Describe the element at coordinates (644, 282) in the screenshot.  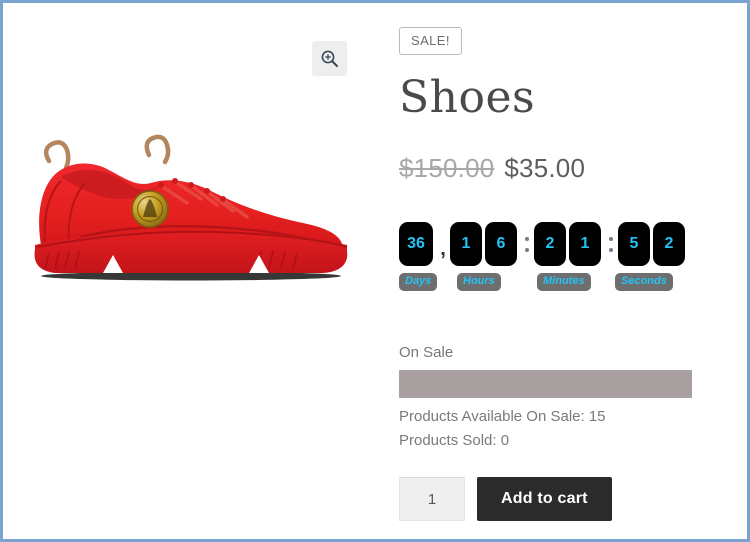
I see `countdown-label-seconds: Seconds` at that location.